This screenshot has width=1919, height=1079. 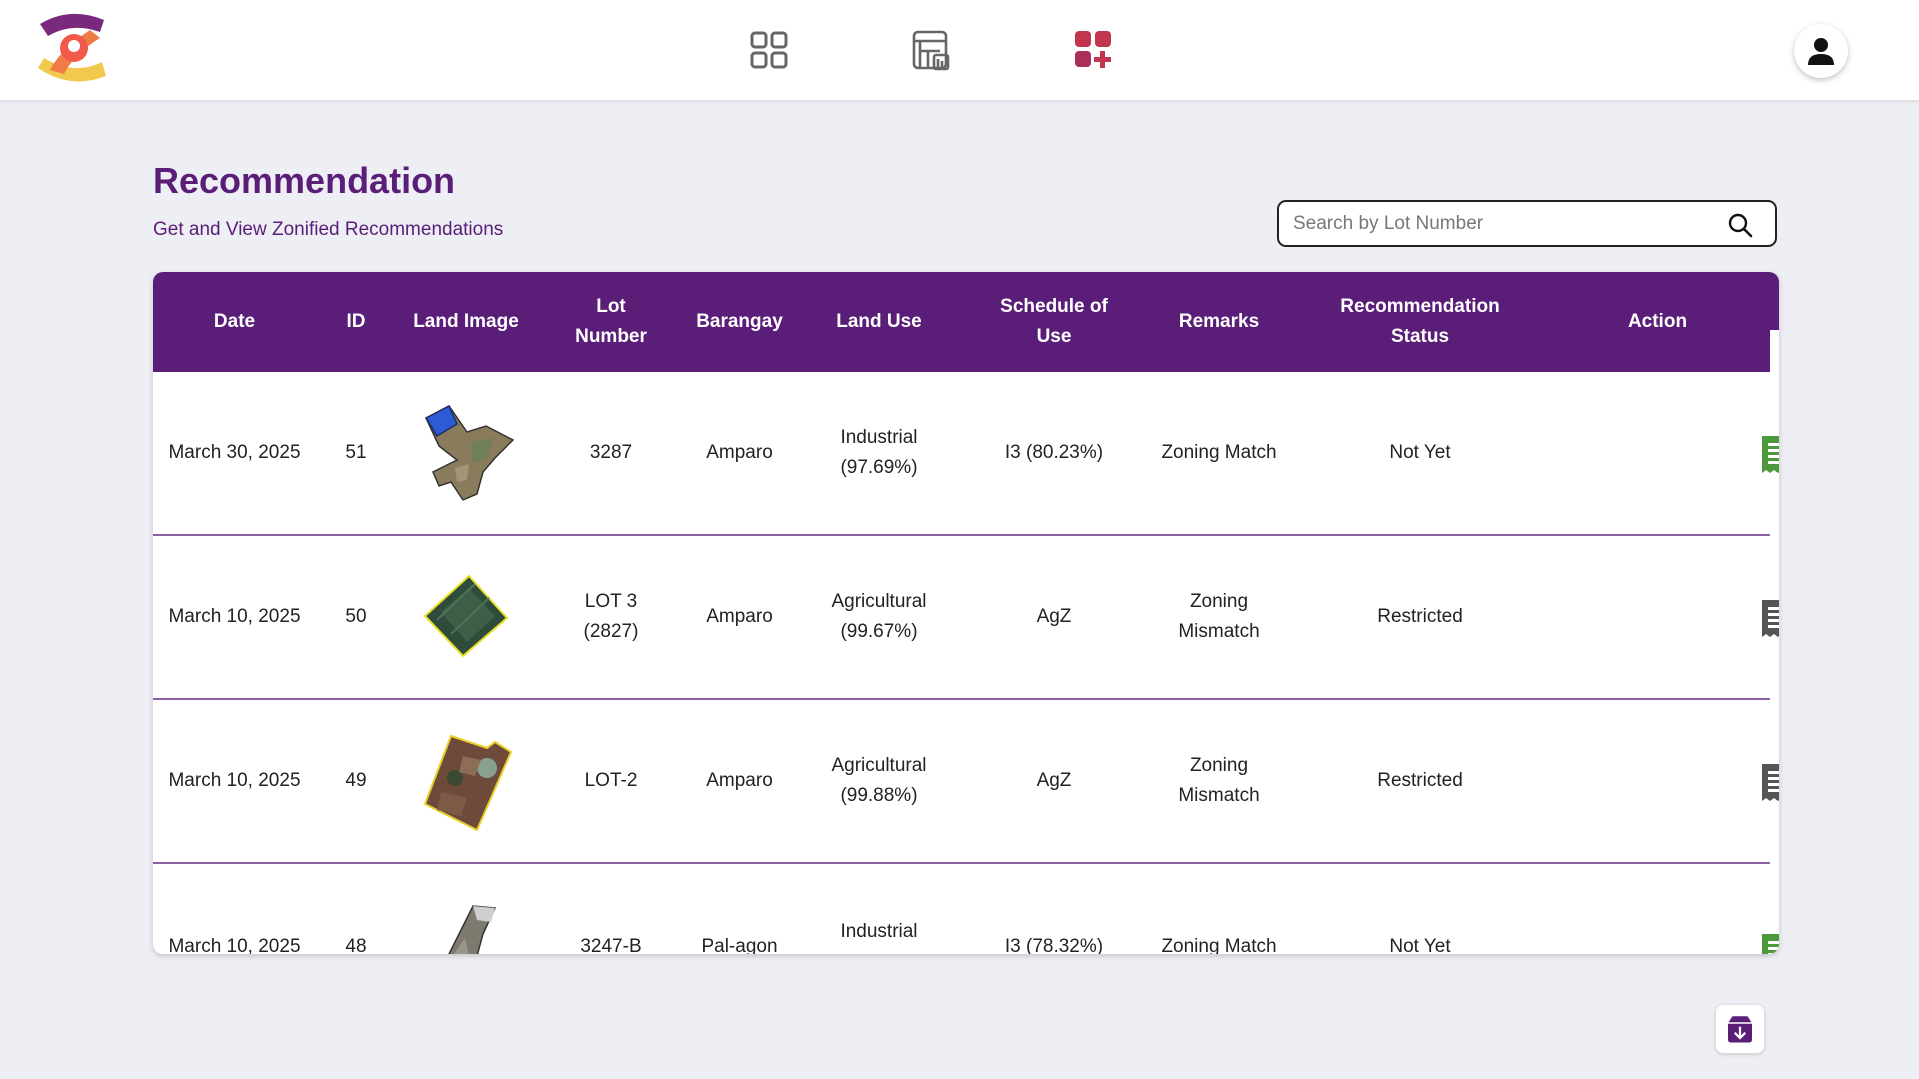 I want to click on add-apps-icon, so click(x=1094, y=50).